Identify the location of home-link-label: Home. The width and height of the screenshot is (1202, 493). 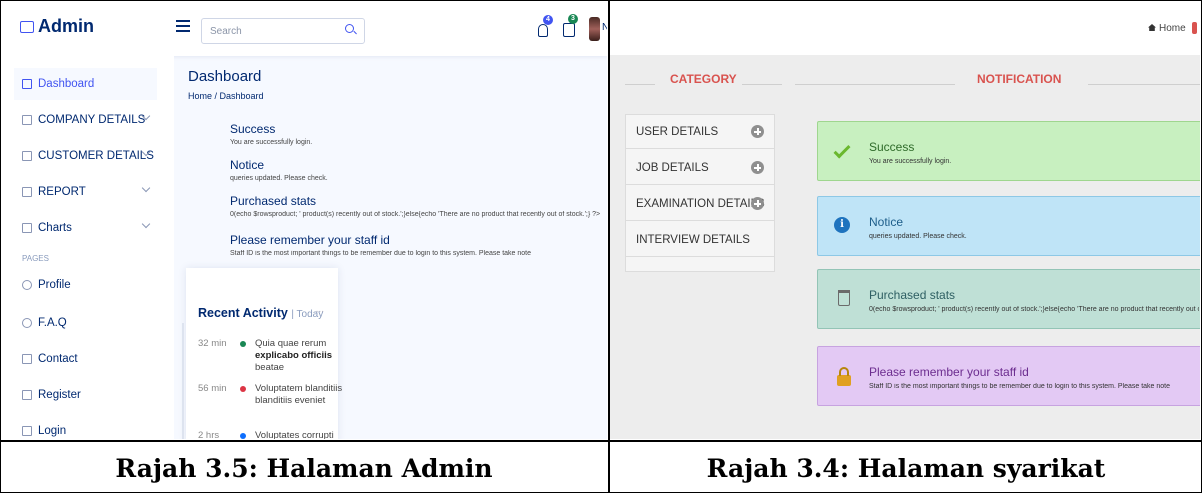
(1172, 28).